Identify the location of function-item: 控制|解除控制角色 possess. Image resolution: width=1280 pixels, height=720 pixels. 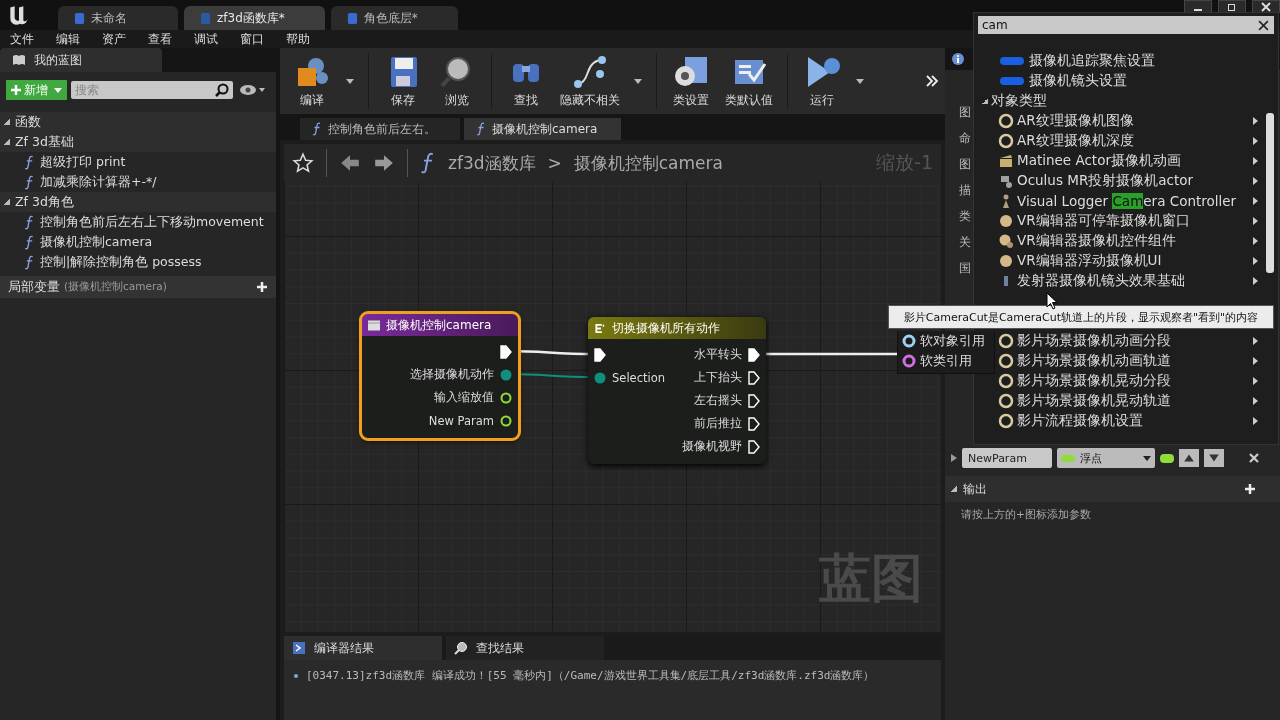
(121, 262).